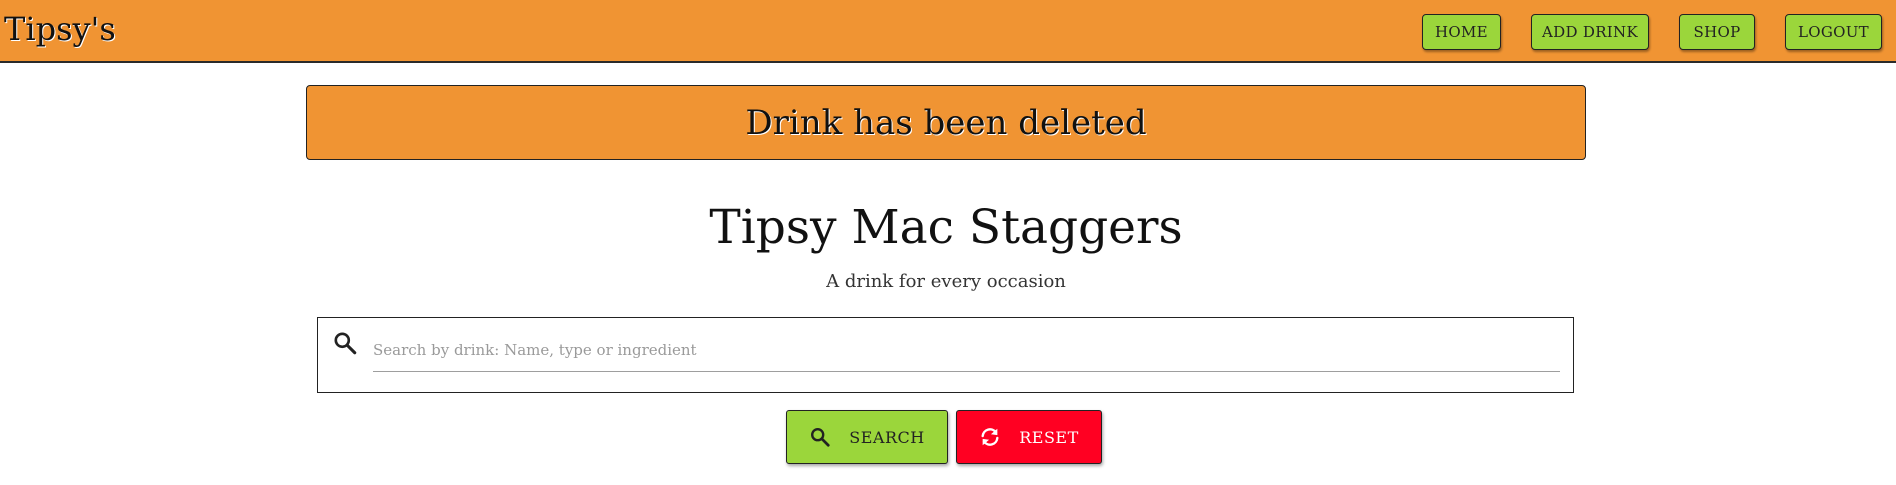  What do you see at coordinates (1049, 437) in the screenshot?
I see `reset-button-label: RESET` at bounding box center [1049, 437].